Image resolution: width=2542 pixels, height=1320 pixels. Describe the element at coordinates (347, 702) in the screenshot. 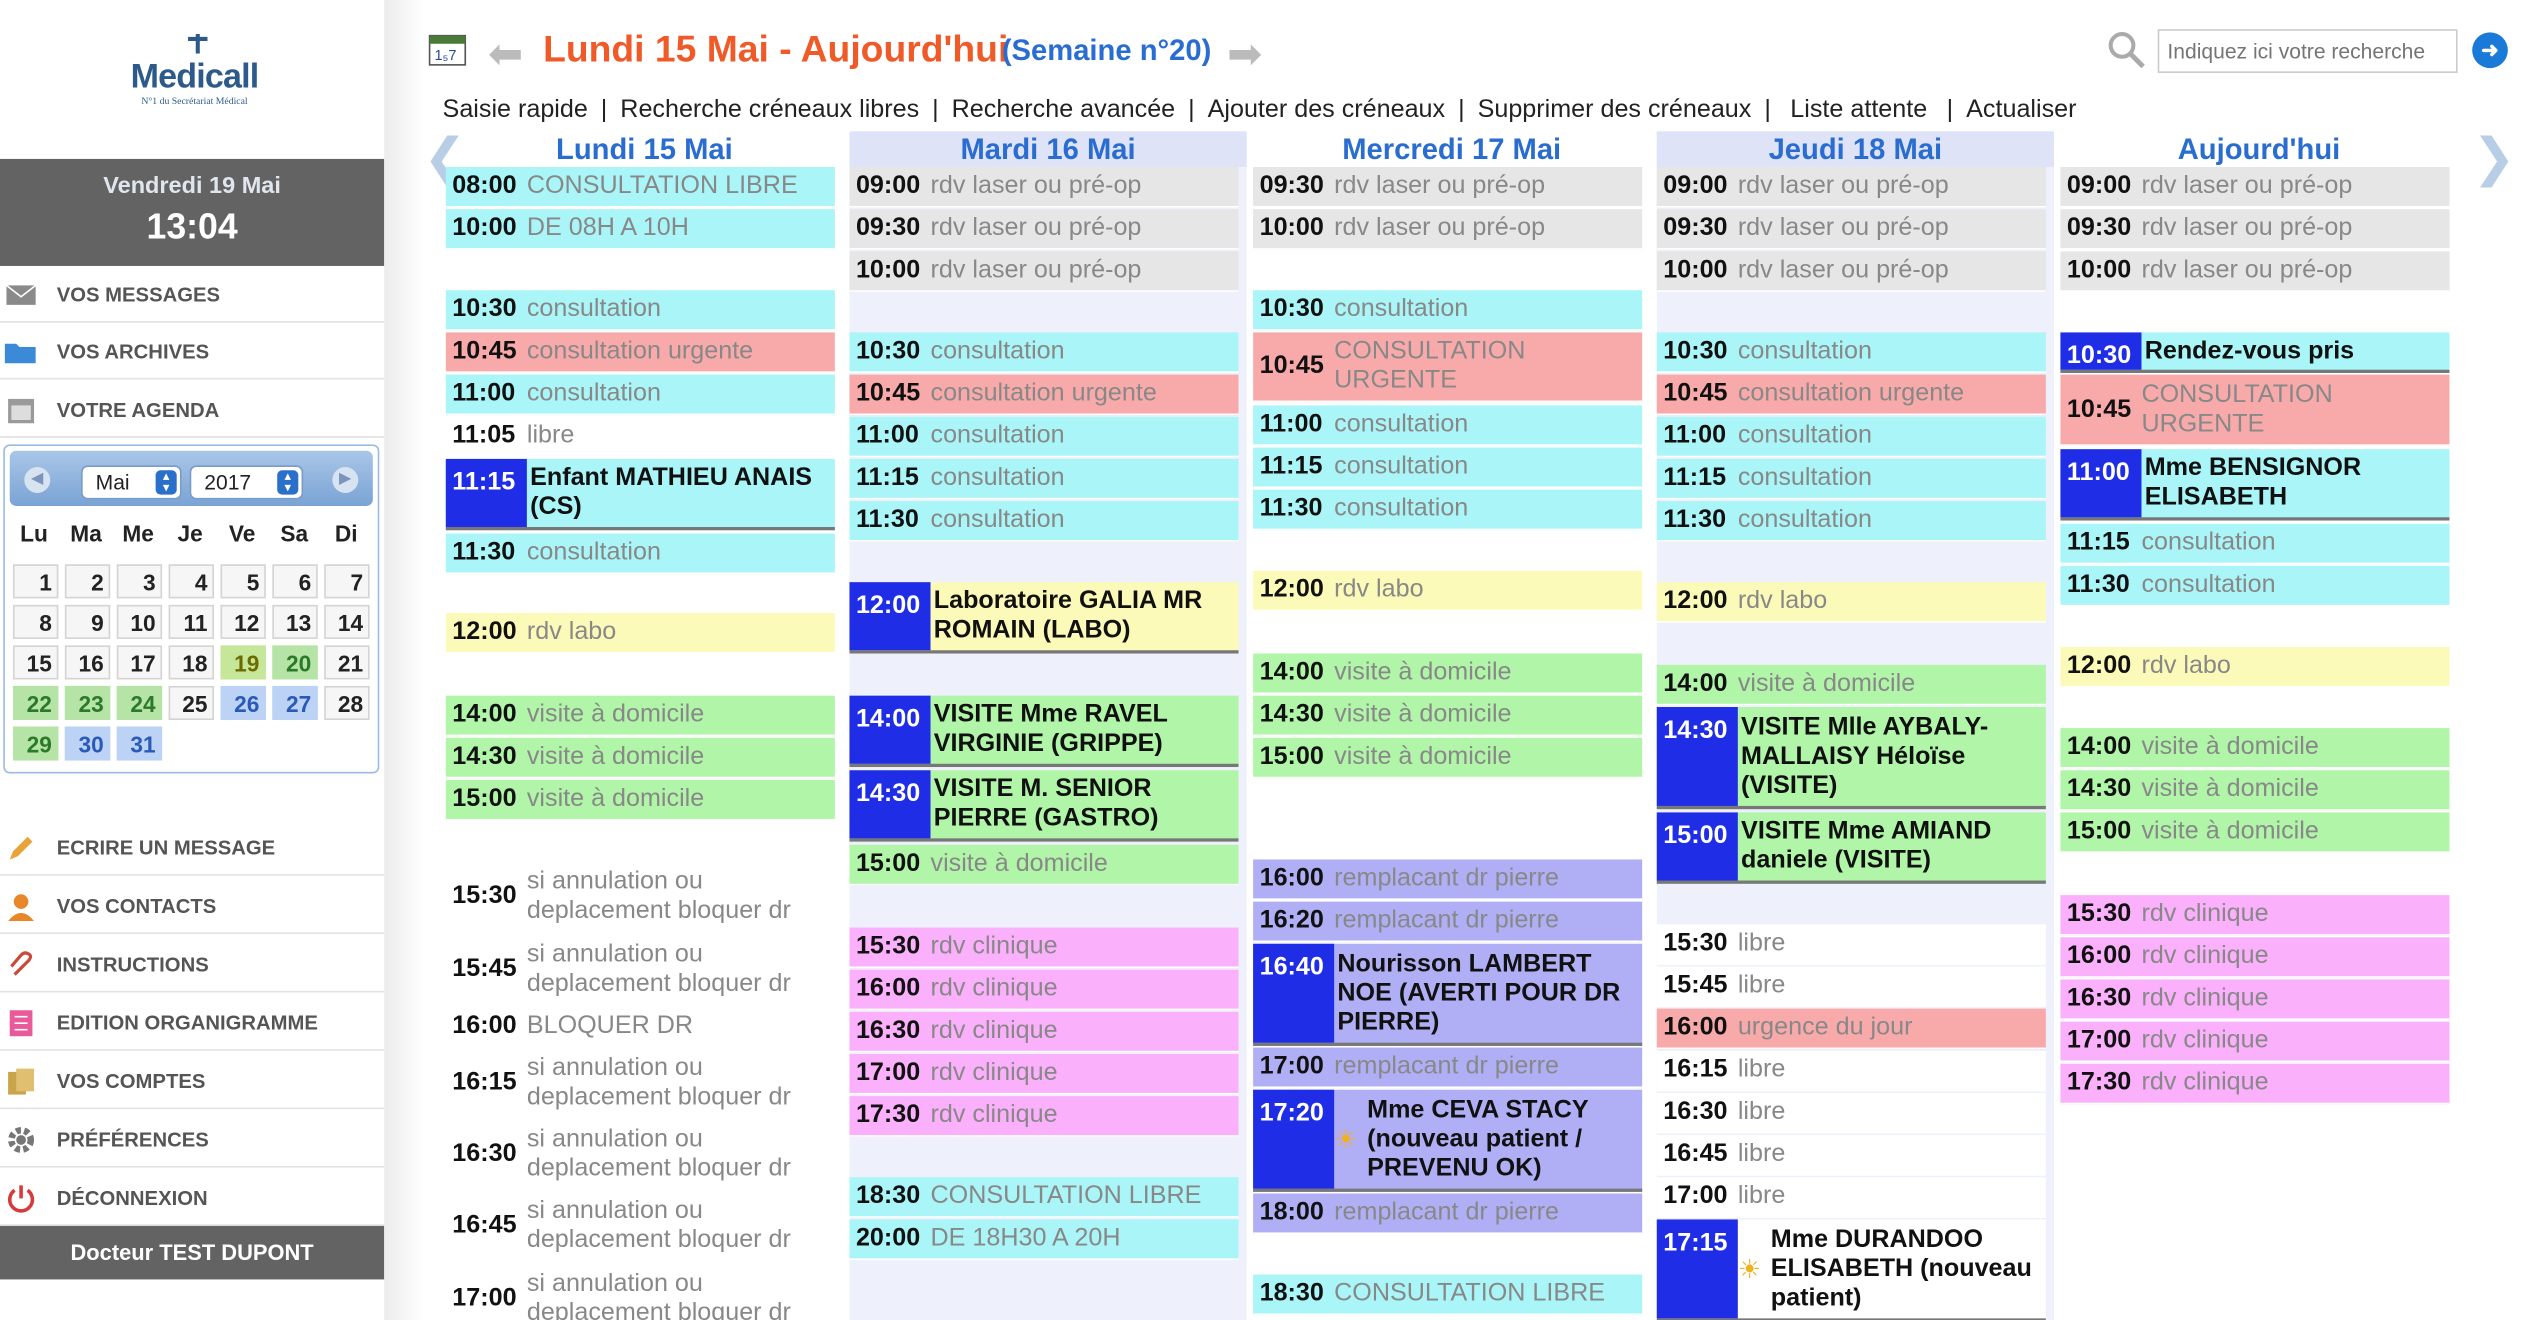

I see `calendar-day: 28` at that location.